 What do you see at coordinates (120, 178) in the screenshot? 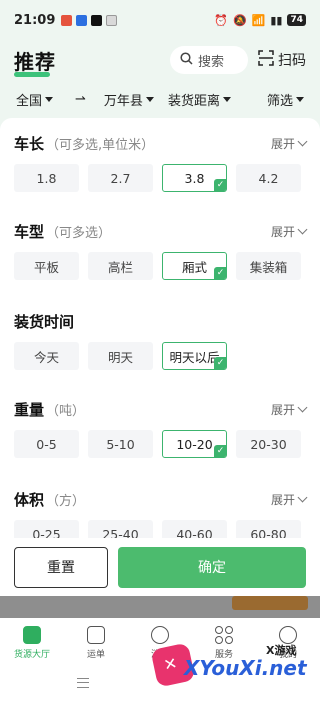
I see `option-chip: 2.7` at bounding box center [120, 178].